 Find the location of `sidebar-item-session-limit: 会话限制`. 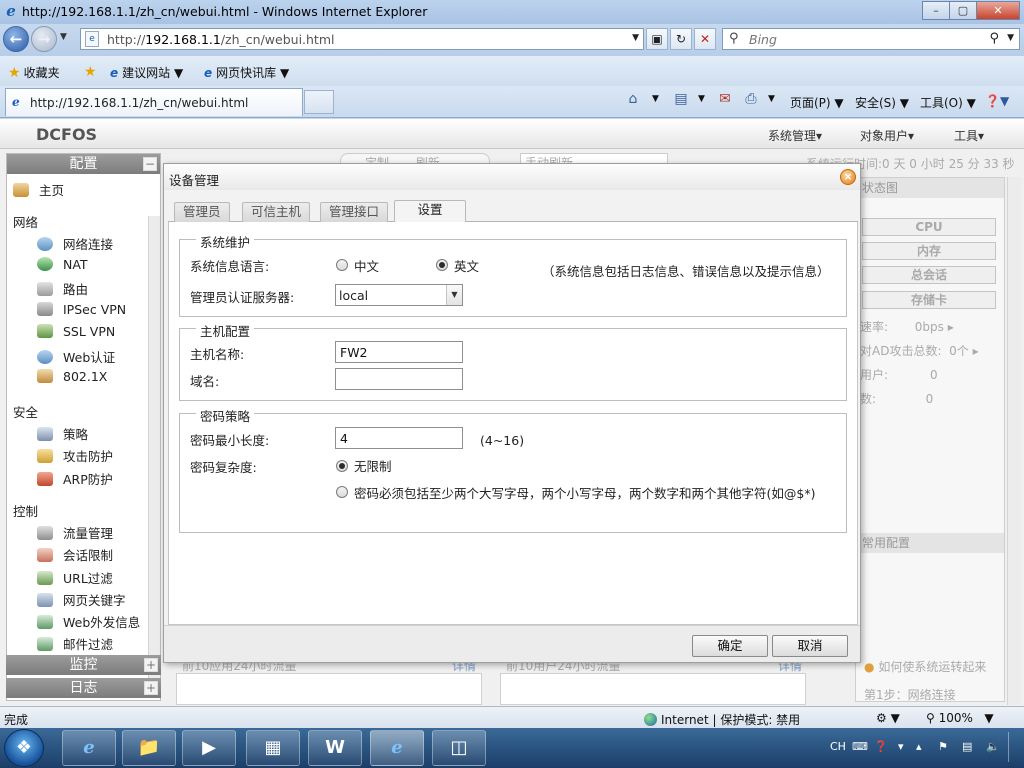

sidebar-item-session-limit: 会话限制 is located at coordinates (75, 554).